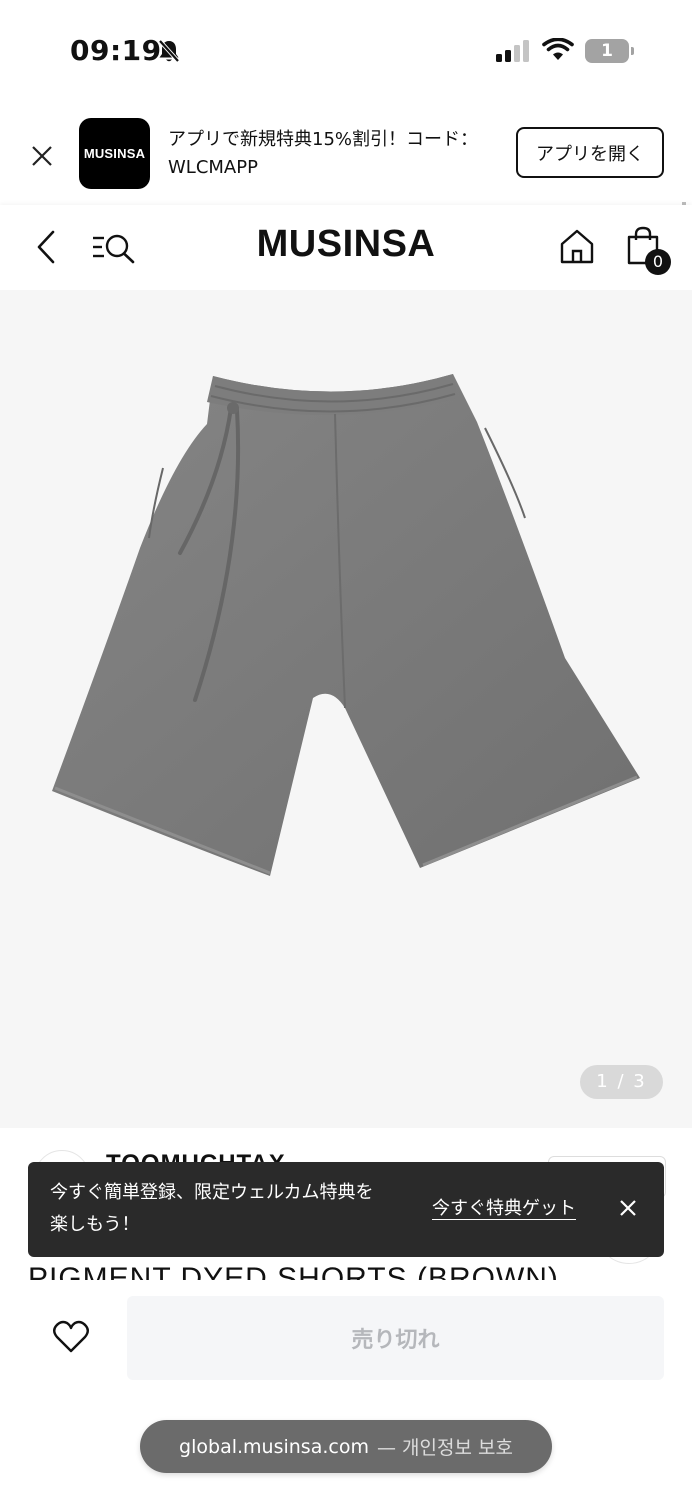  Describe the element at coordinates (558, 49) in the screenshot. I see `wifi-icon` at that location.